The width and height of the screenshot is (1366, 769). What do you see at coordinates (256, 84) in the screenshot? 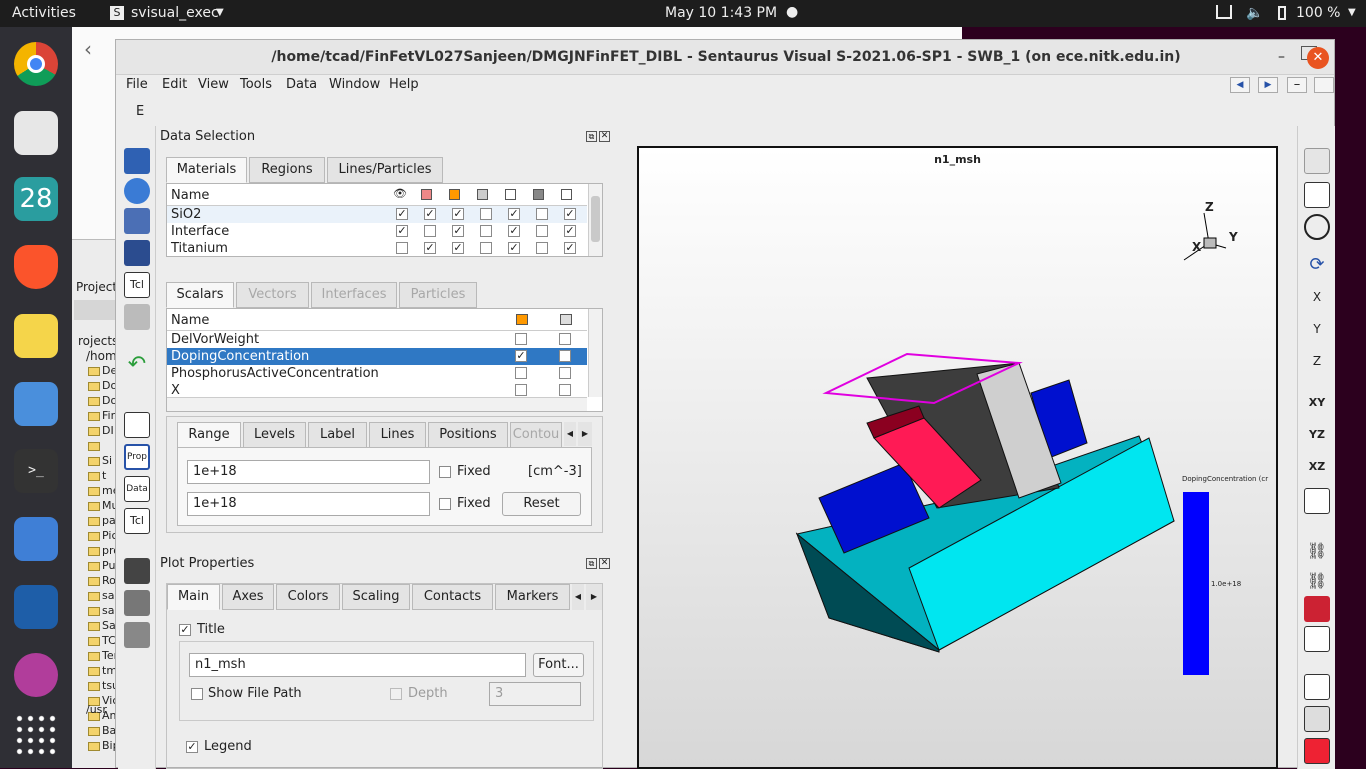
I see `menu-tools: Tools` at bounding box center [256, 84].